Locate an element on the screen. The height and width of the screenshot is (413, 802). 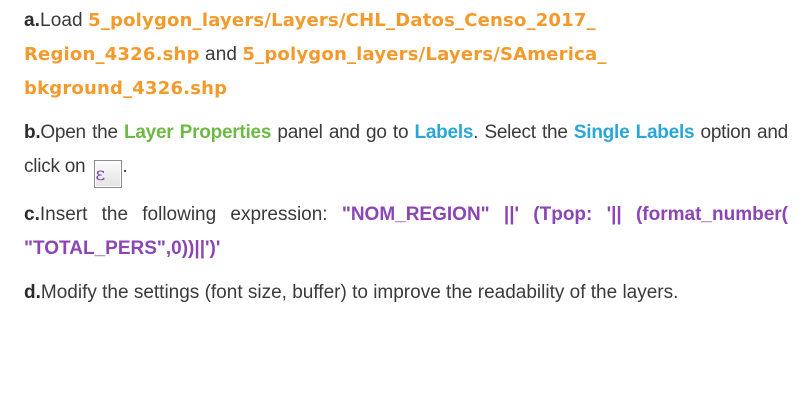
single-labels-term: Single Labels is located at coordinates (634, 132).